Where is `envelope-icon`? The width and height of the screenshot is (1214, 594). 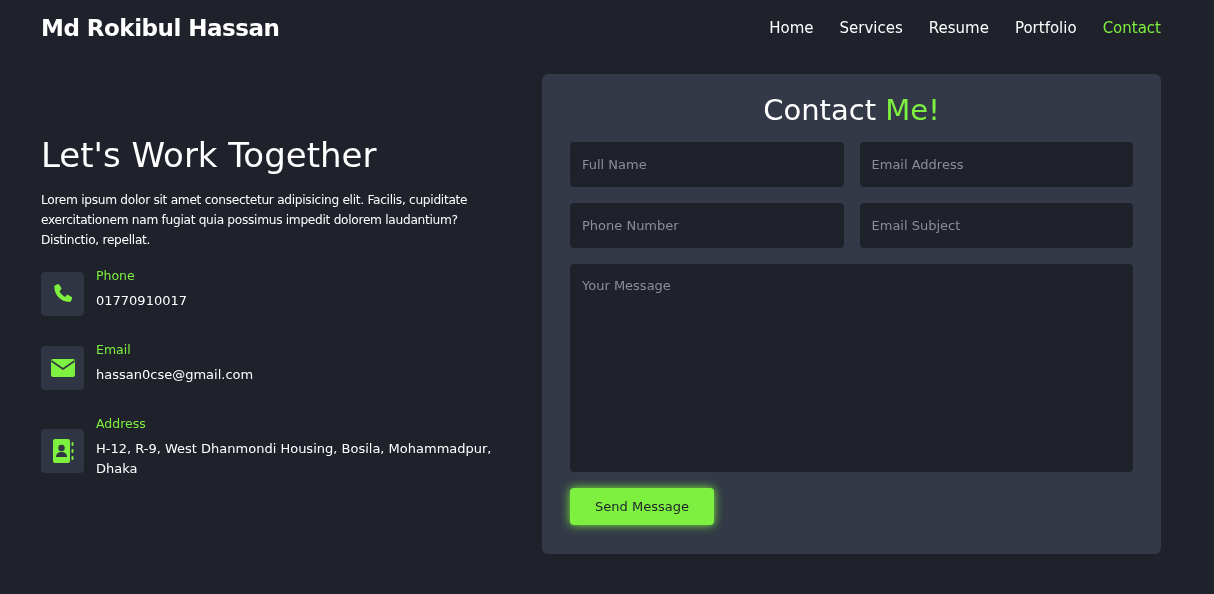
envelope-icon is located at coordinates (62, 368).